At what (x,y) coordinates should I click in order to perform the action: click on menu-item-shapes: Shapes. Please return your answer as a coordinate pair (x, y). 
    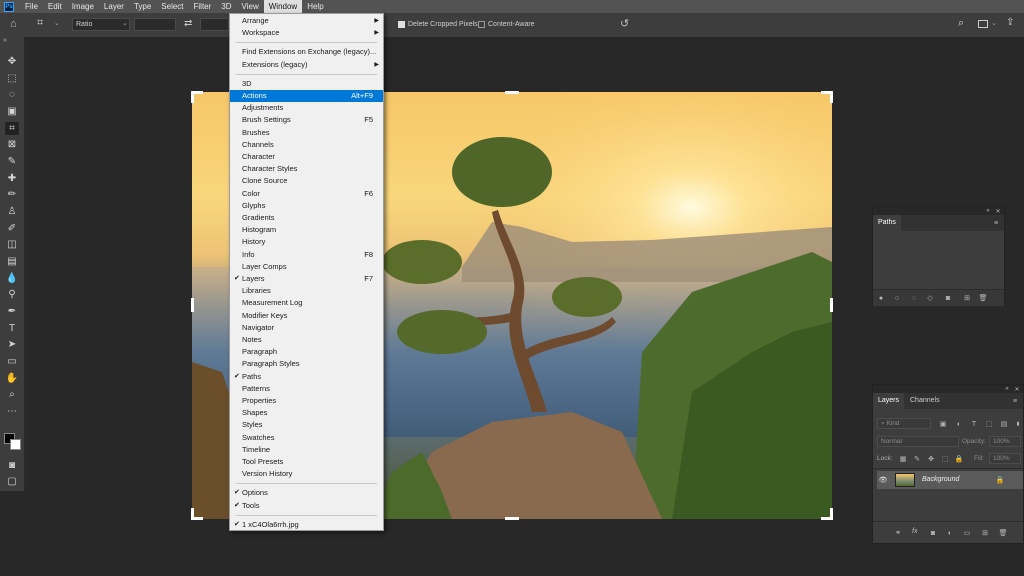
    Looking at the image, I should click on (306, 413).